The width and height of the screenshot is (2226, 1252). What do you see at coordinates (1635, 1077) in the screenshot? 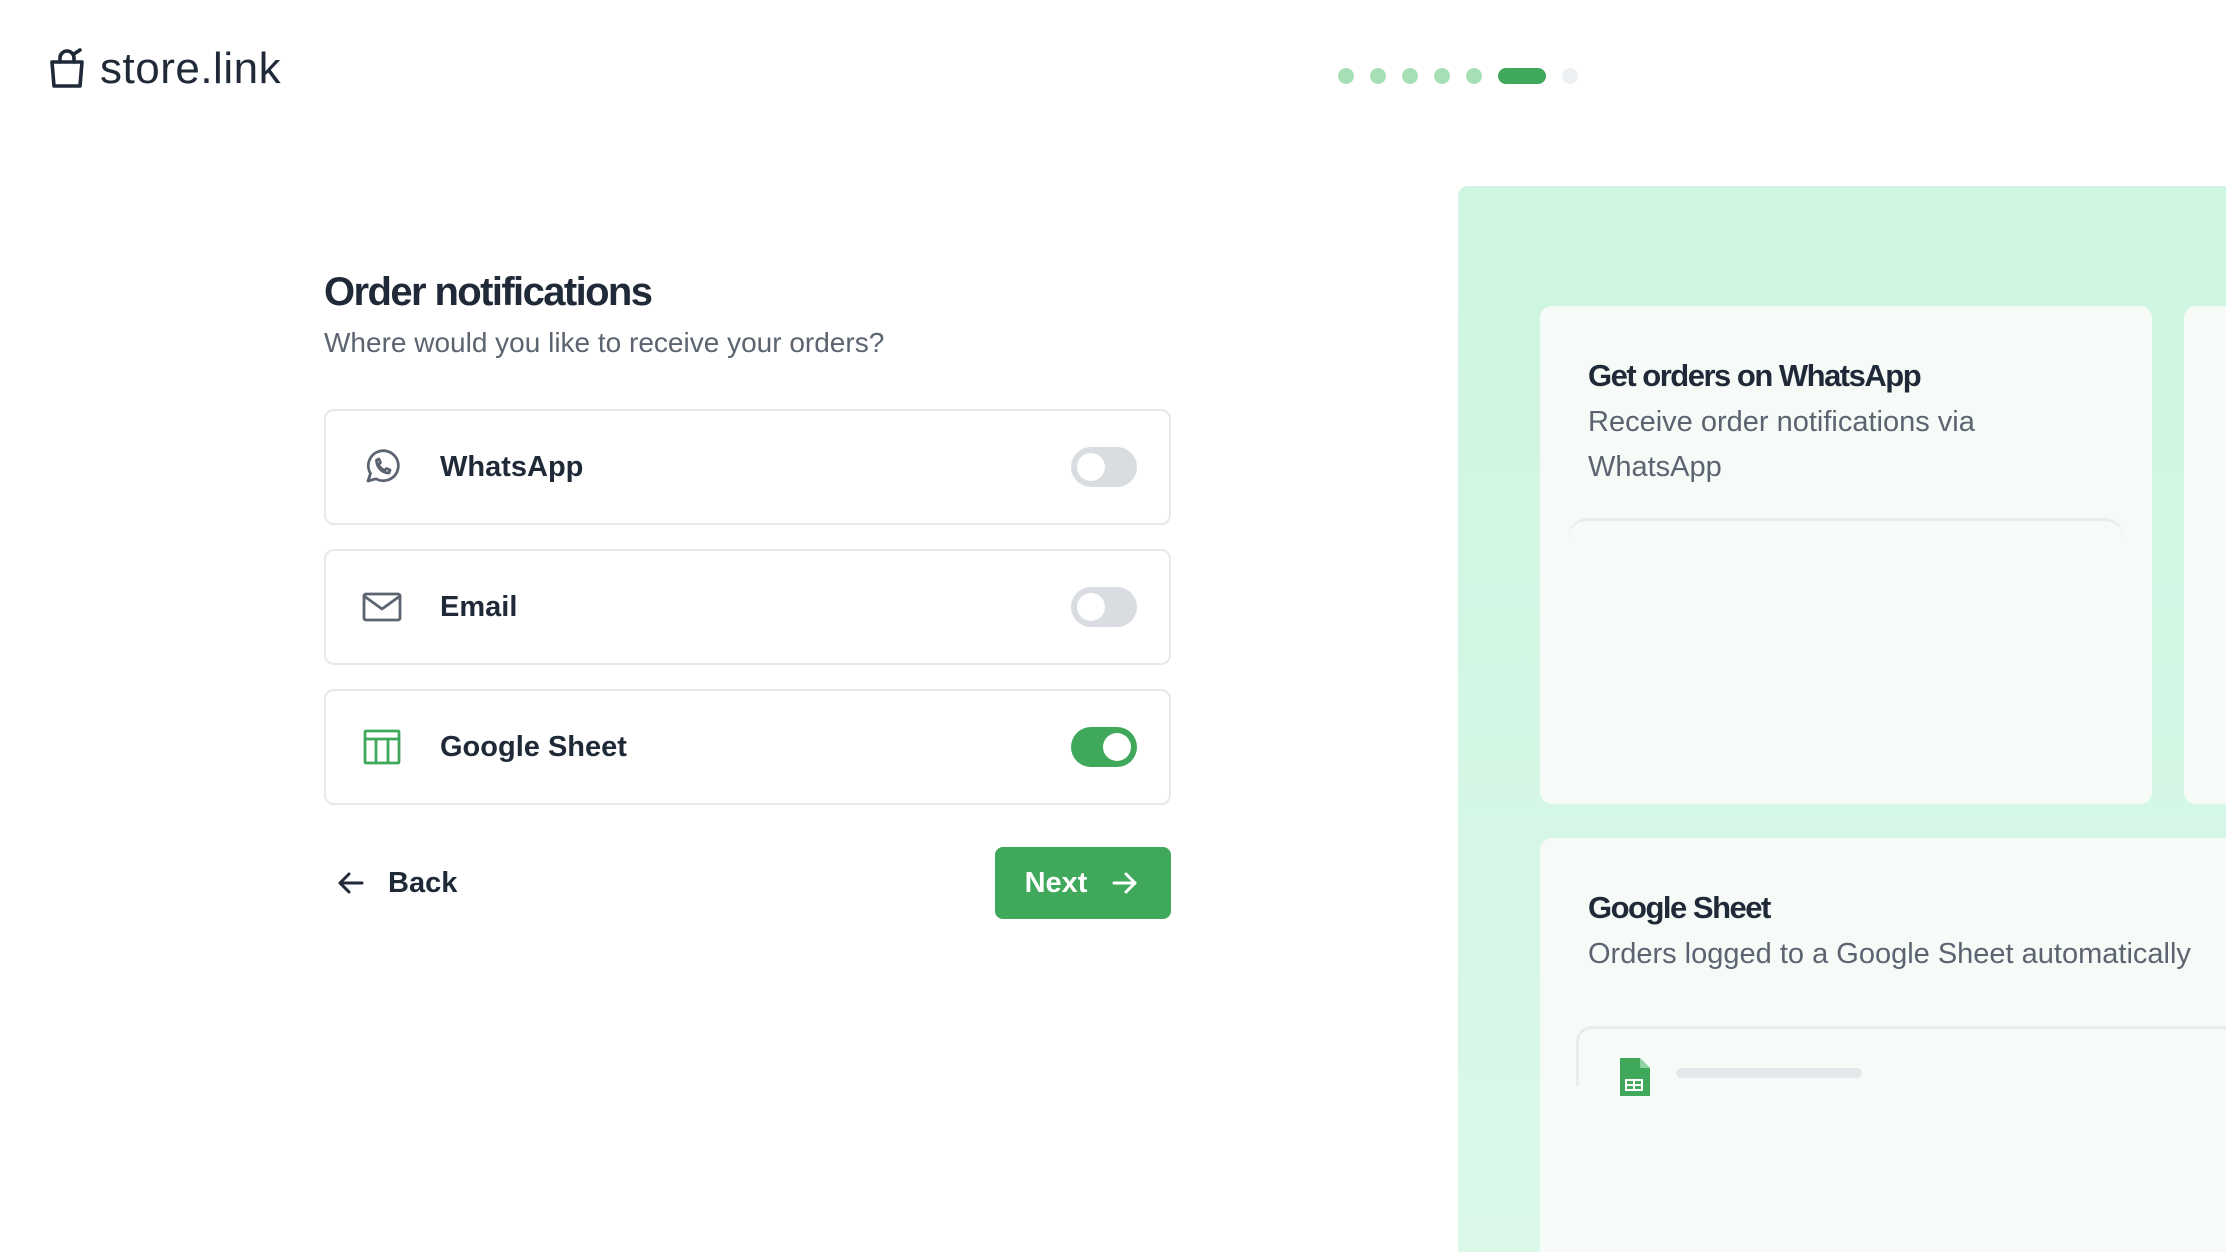
I see `google-sheets-file-icon` at bounding box center [1635, 1077].